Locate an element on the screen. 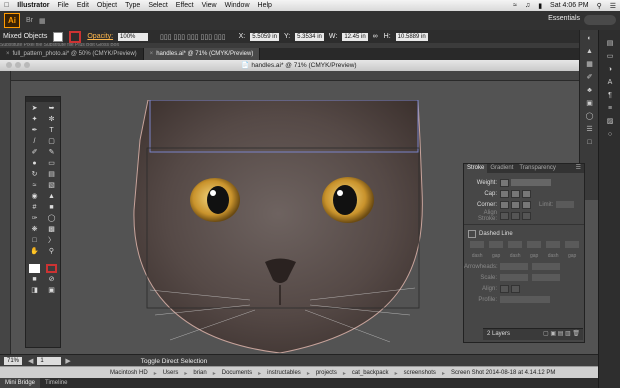 This screenshot has width=620, height=388. round-cap-button is located at coordinates (515, 193).